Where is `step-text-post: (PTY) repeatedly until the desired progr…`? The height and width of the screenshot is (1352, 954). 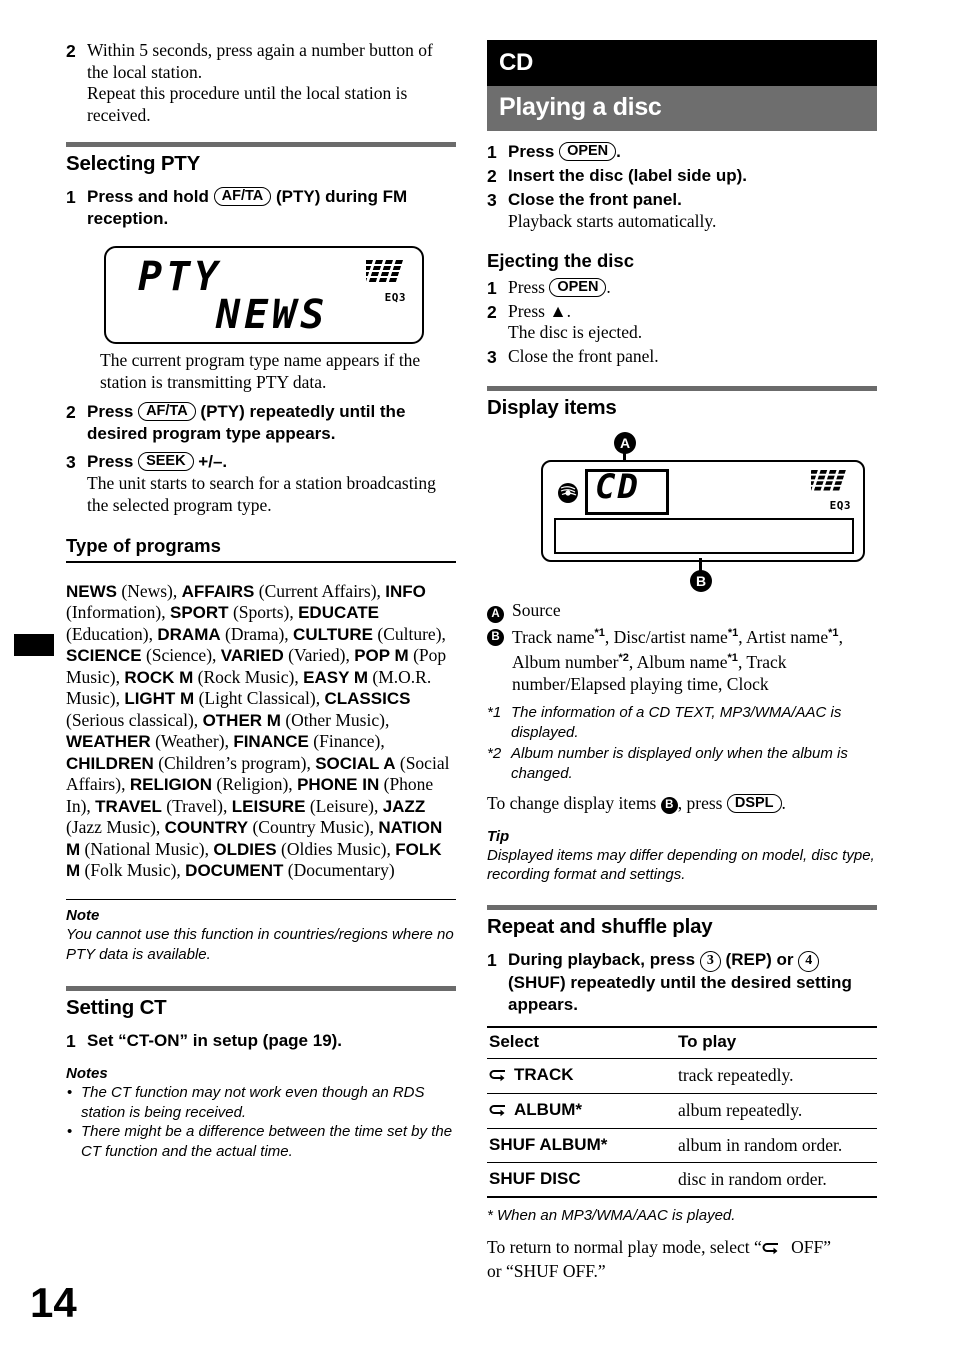
step-text-post: (PTY) repeatedly until the desired progr… is located at coordinates (246, 422).